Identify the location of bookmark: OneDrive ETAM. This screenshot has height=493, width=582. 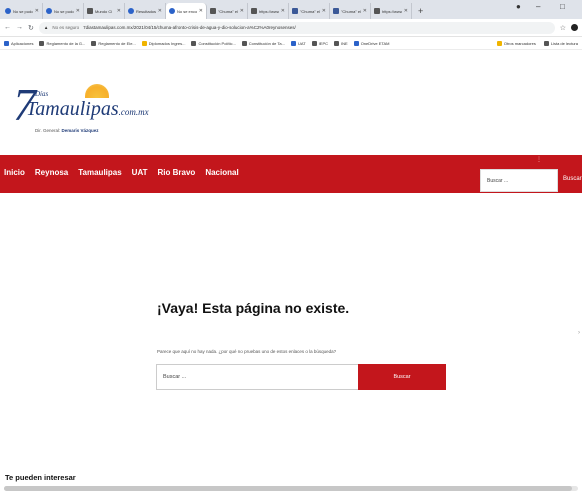
(371, 43).